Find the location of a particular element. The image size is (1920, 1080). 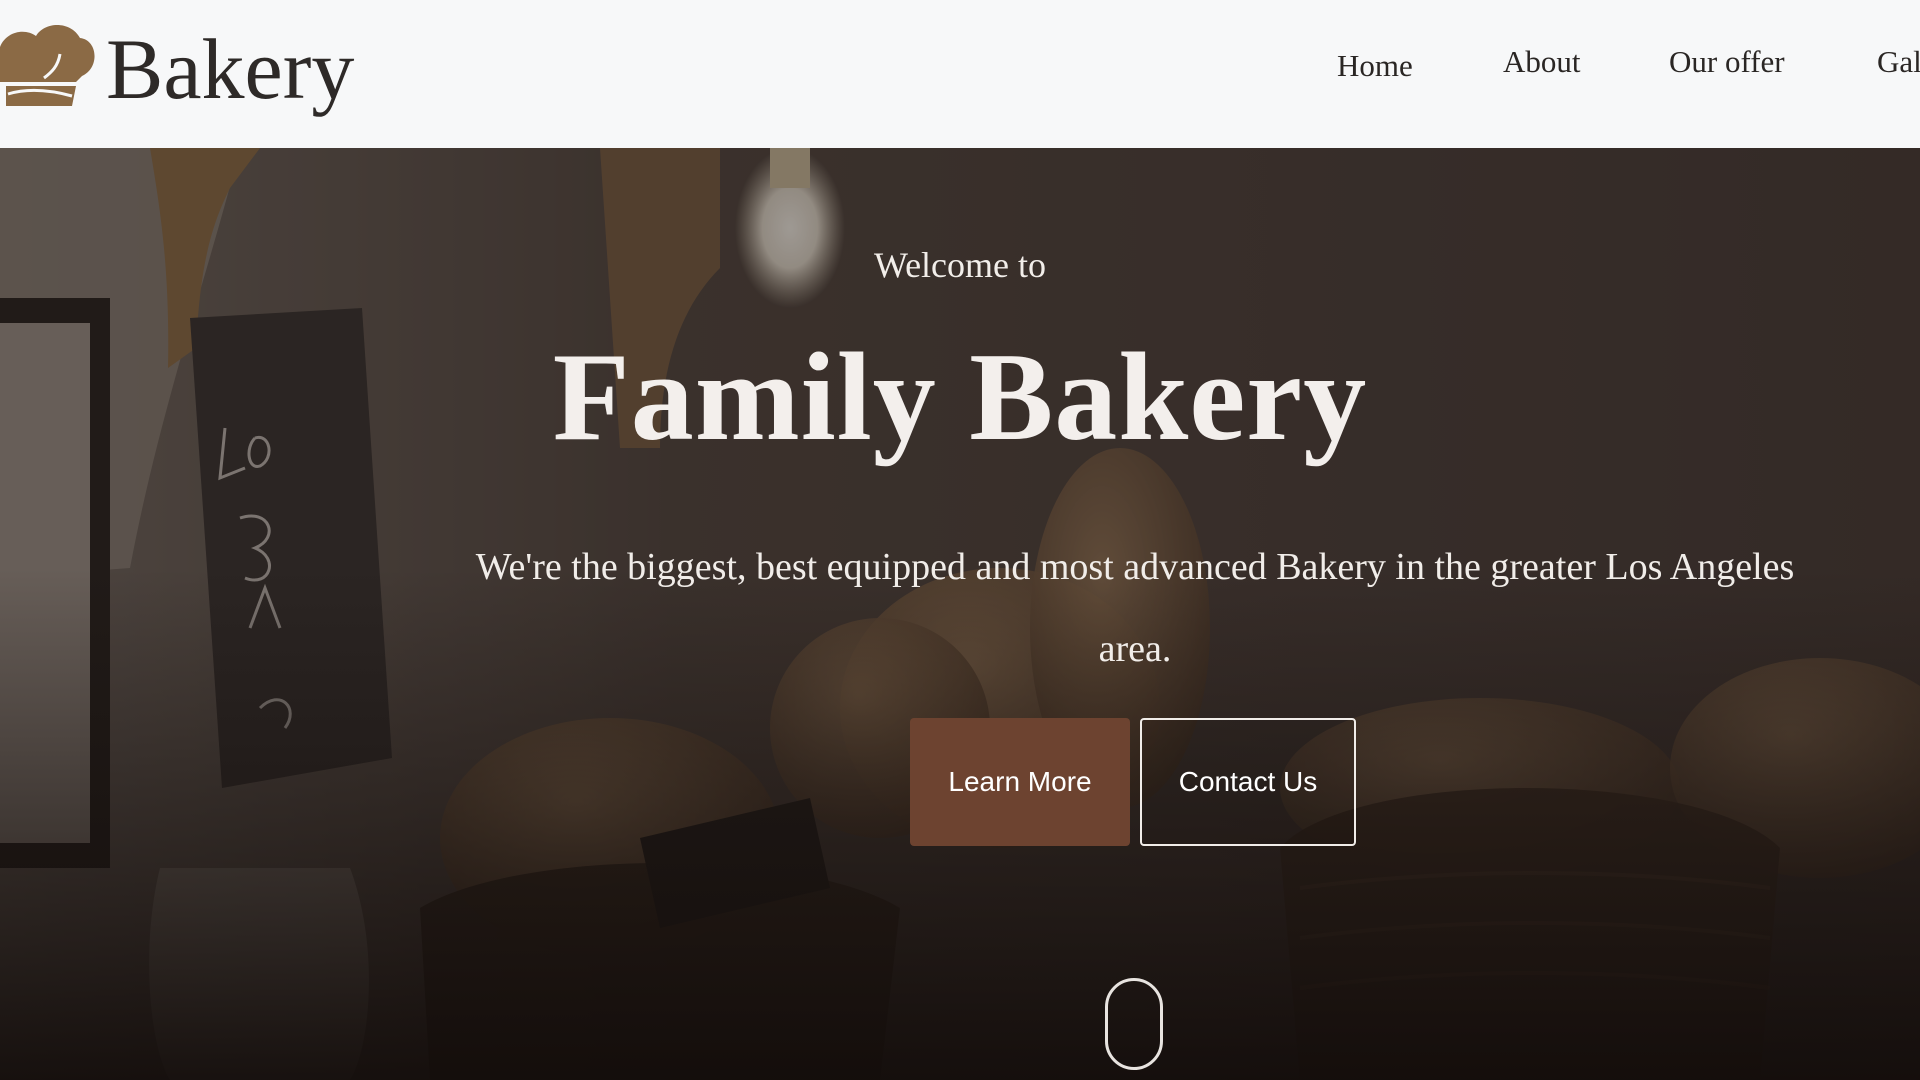

mouse-scroll-icon is located at coordinates (1134, 1024).